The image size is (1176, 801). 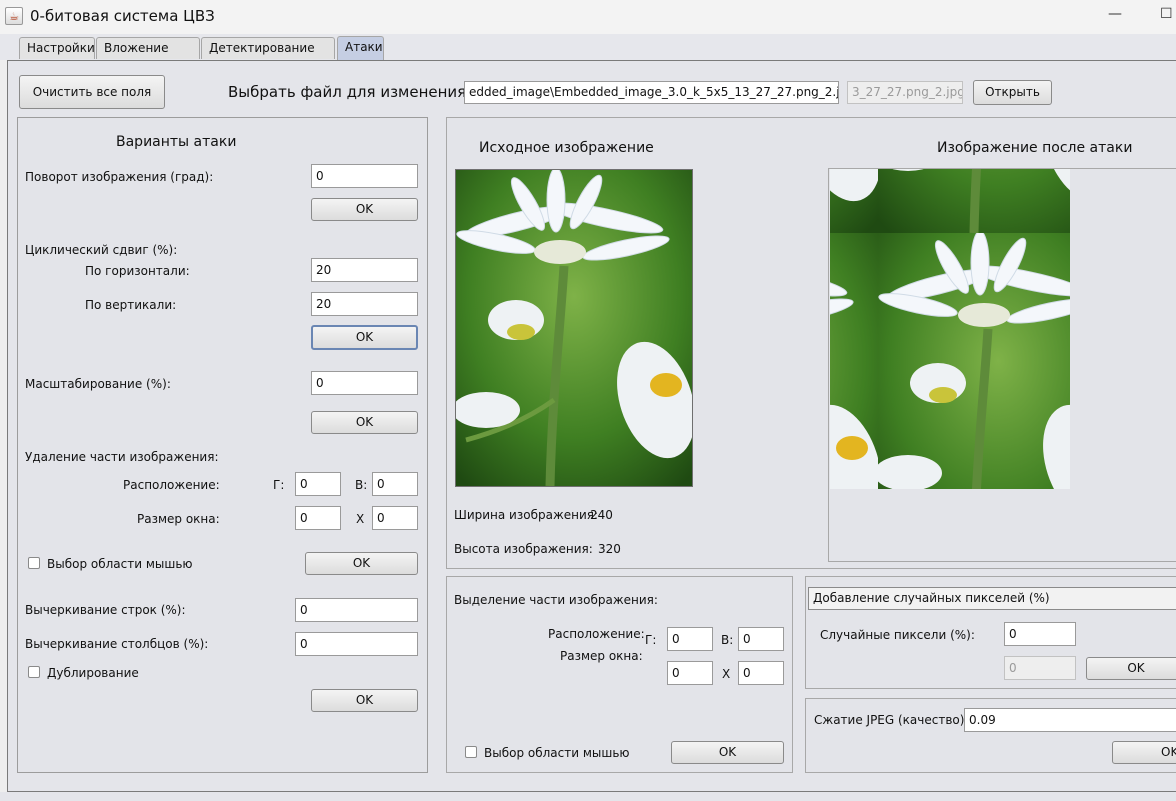 I want to click on remove-ok-button: OK, so click(x=361, y=563).